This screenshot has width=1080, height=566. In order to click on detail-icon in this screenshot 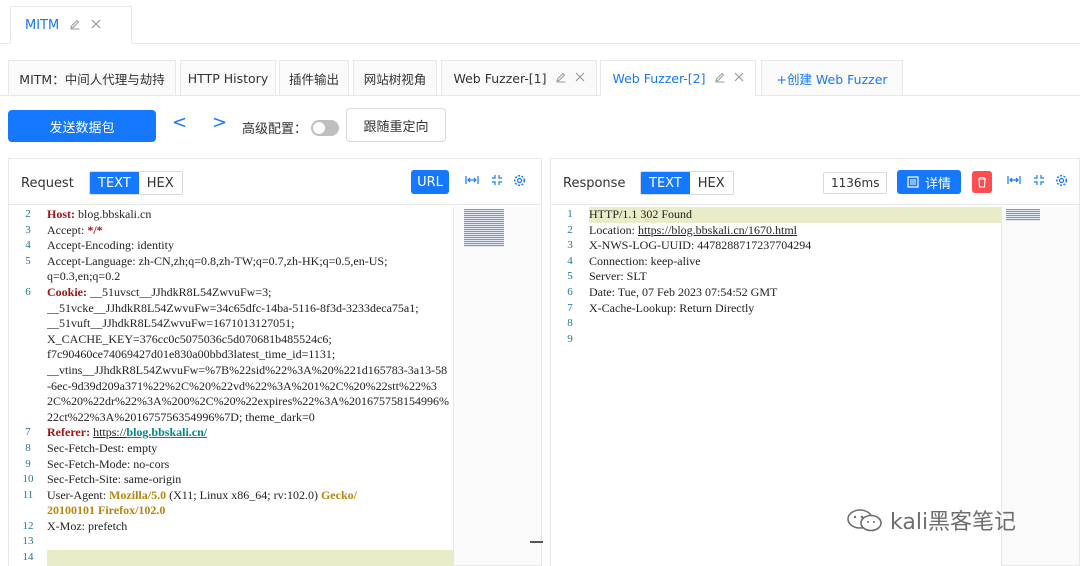, I will do `click(913, 182)`.